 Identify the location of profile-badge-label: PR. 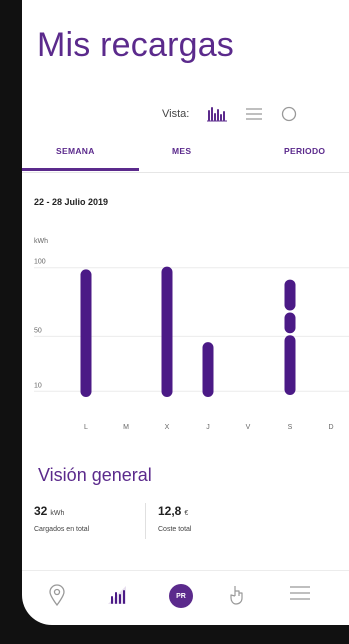
(181, 596).